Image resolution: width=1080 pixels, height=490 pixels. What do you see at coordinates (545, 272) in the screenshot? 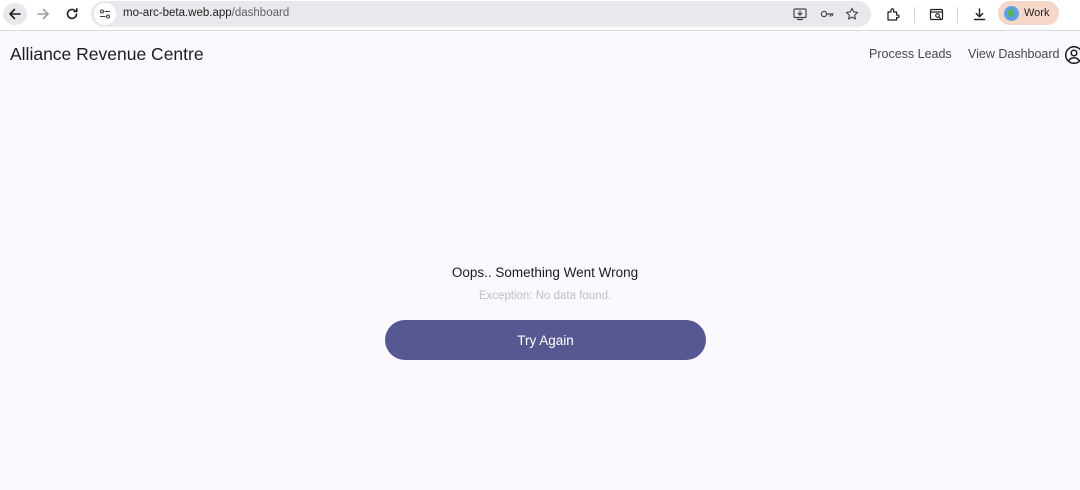
I see `error-title: Oops.. Something Went Wrong` at bounding box center [545, 272].